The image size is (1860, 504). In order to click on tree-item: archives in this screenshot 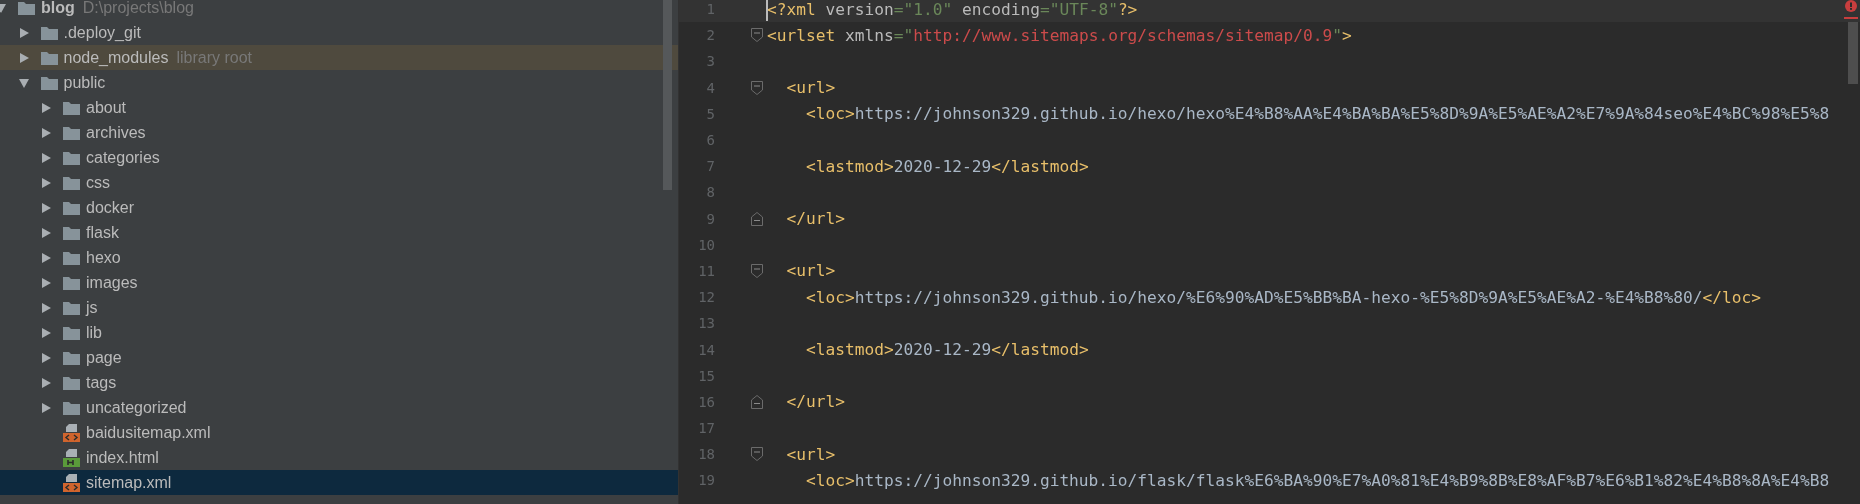, I will do `click(339, 132)`.